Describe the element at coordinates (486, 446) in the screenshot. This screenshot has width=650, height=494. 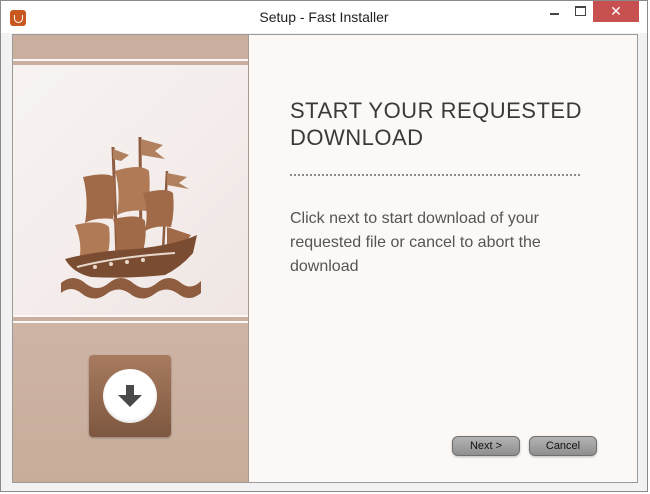
I see `next-button: Next >` at that location.